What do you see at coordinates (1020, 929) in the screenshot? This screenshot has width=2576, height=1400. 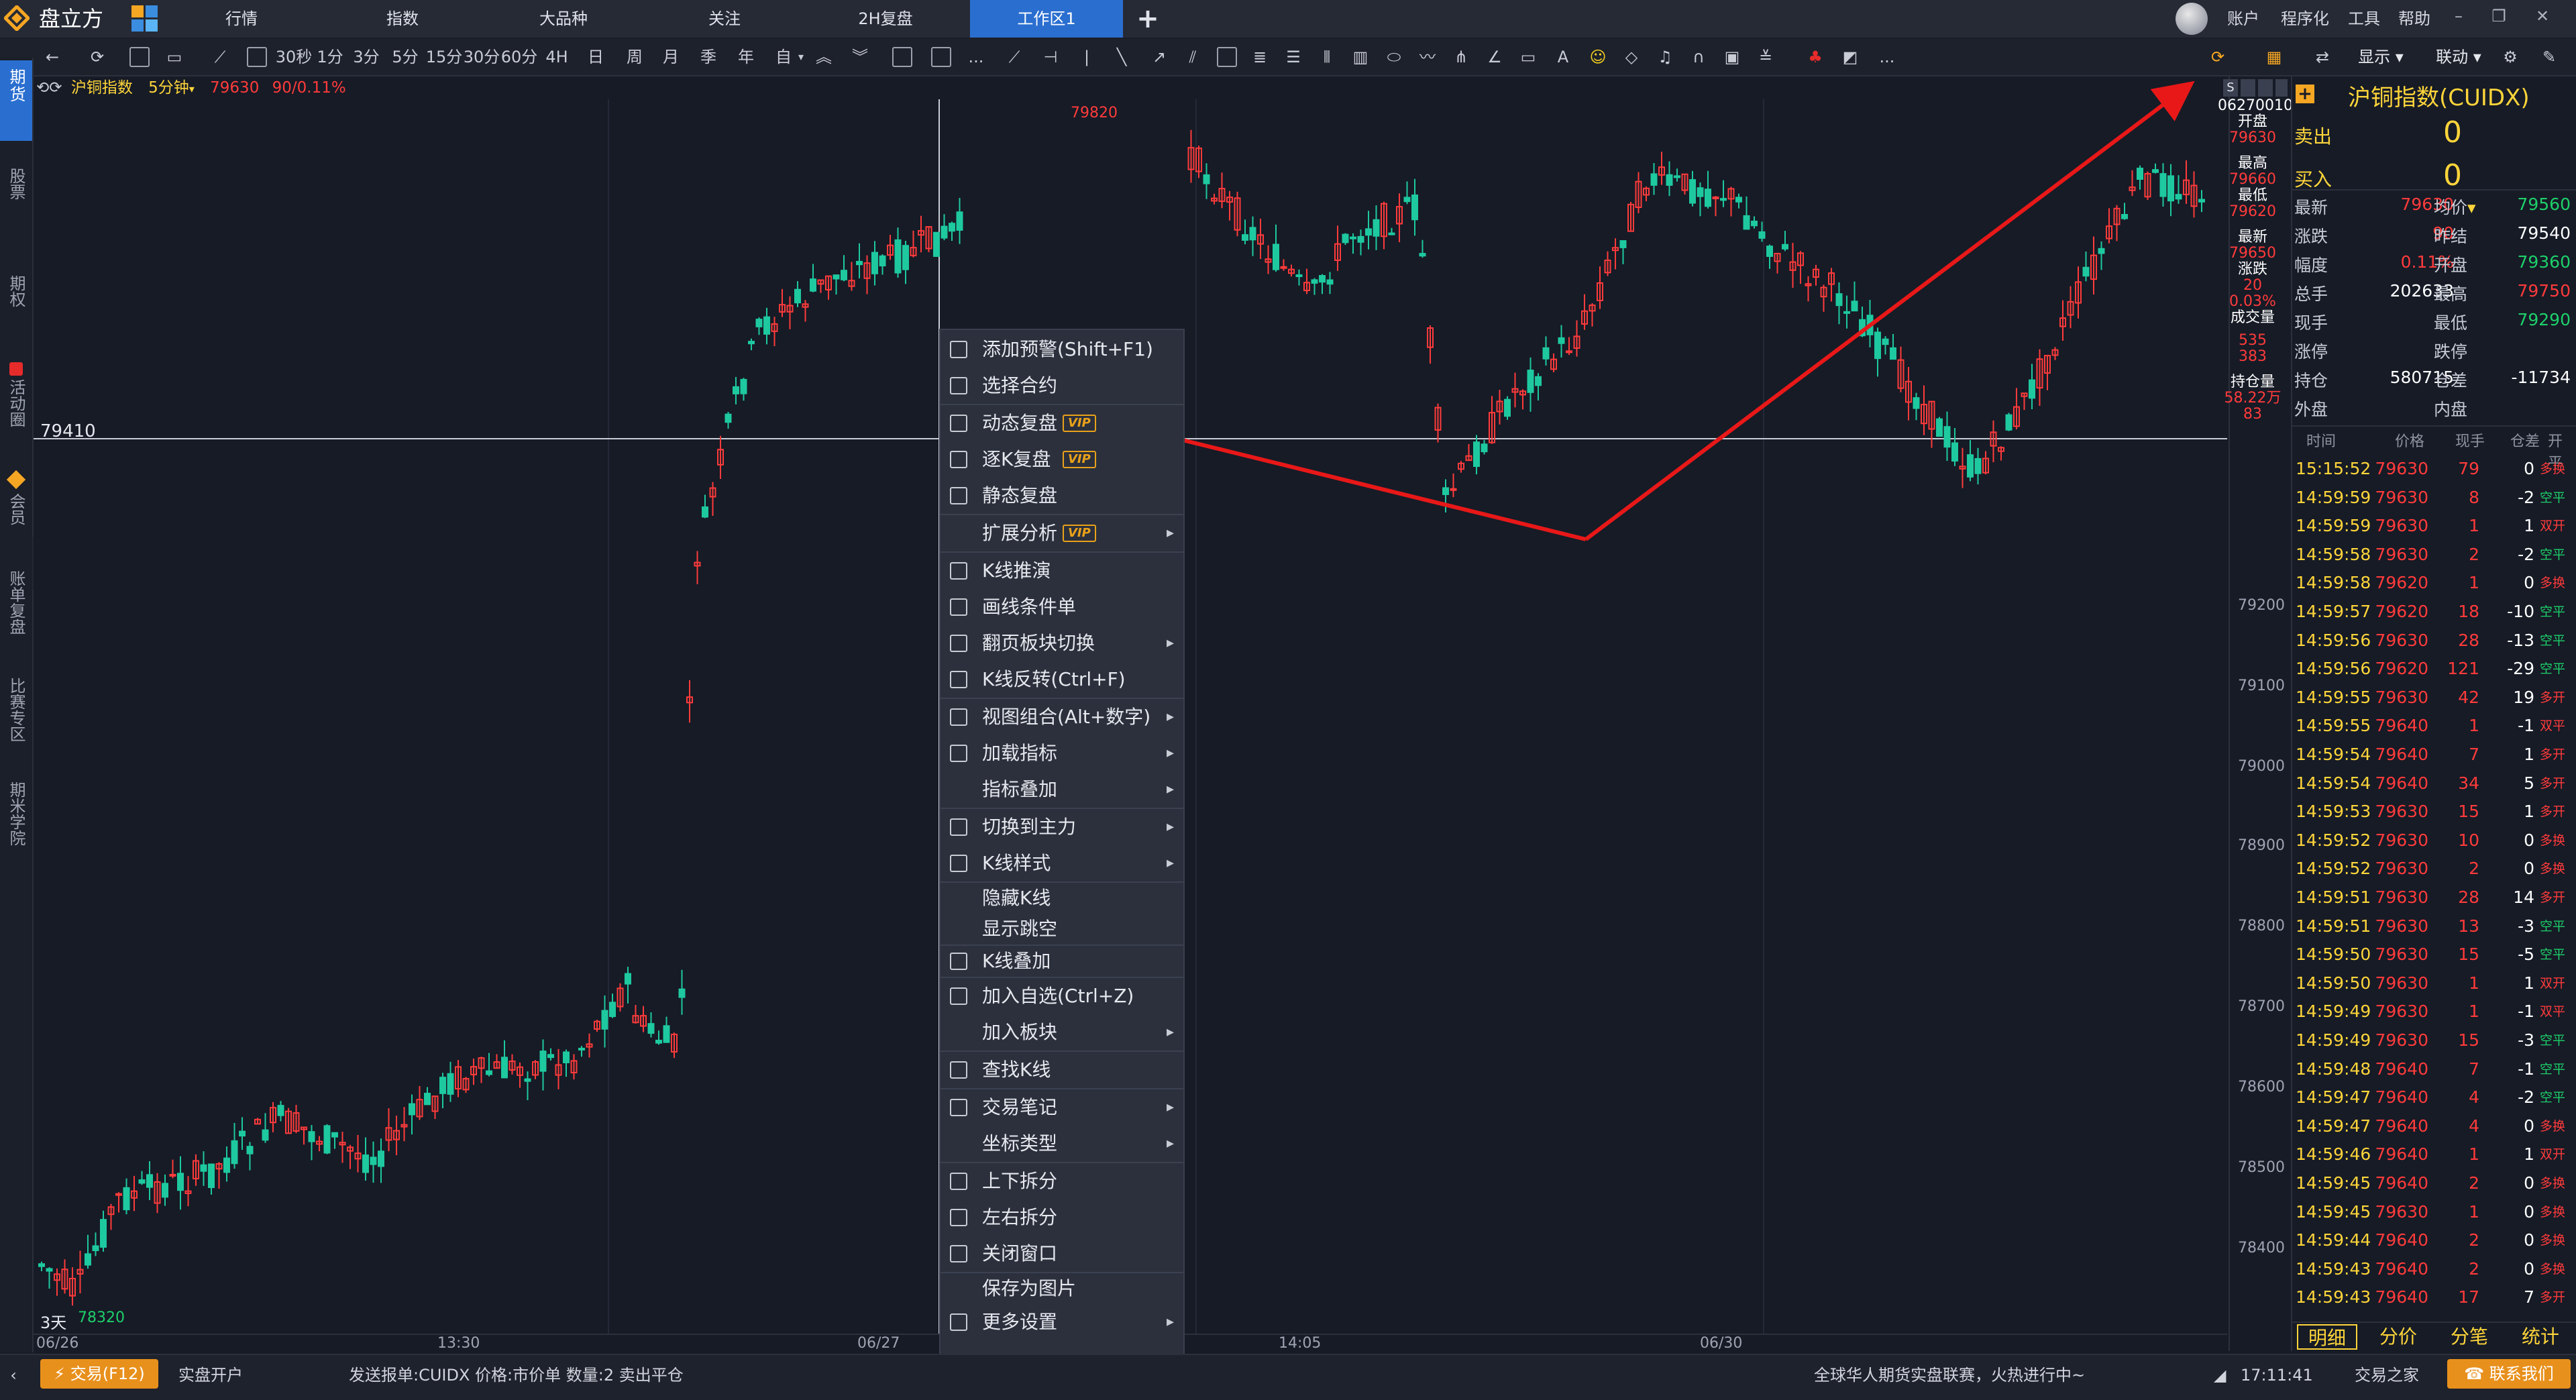 I see `context-menu-label: 显示跳空` at bounding box center [1020, 929].